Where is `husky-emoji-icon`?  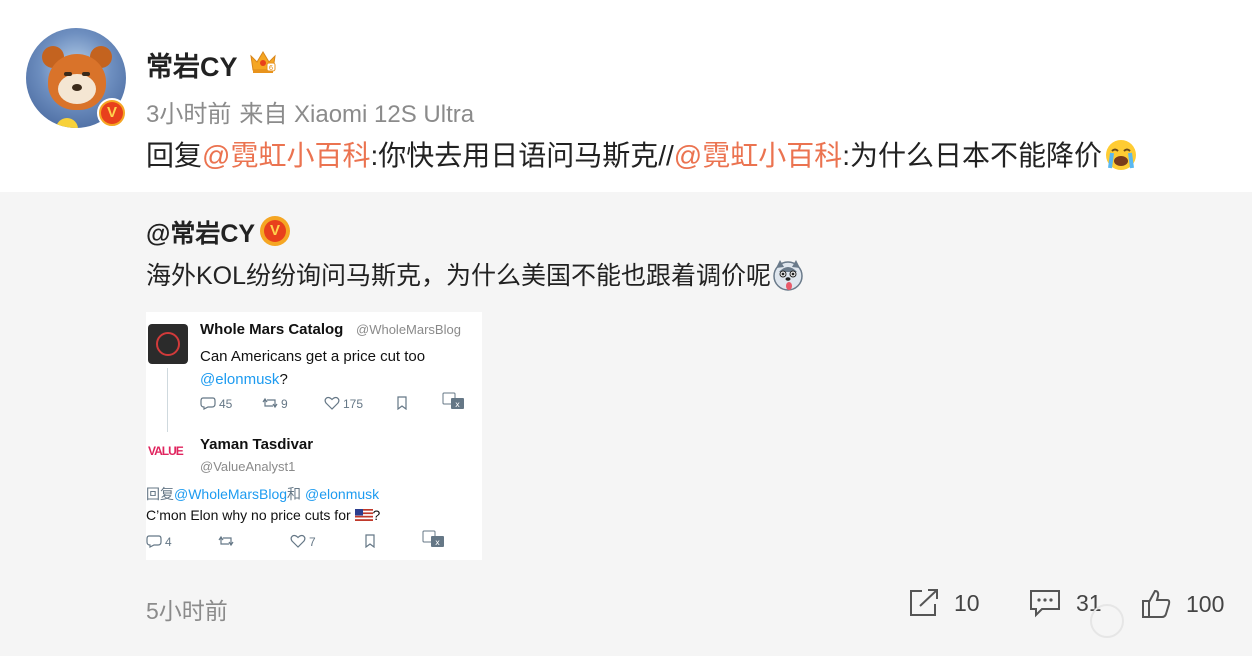 husky-emoji-icon is located at coordinates (788, 275).